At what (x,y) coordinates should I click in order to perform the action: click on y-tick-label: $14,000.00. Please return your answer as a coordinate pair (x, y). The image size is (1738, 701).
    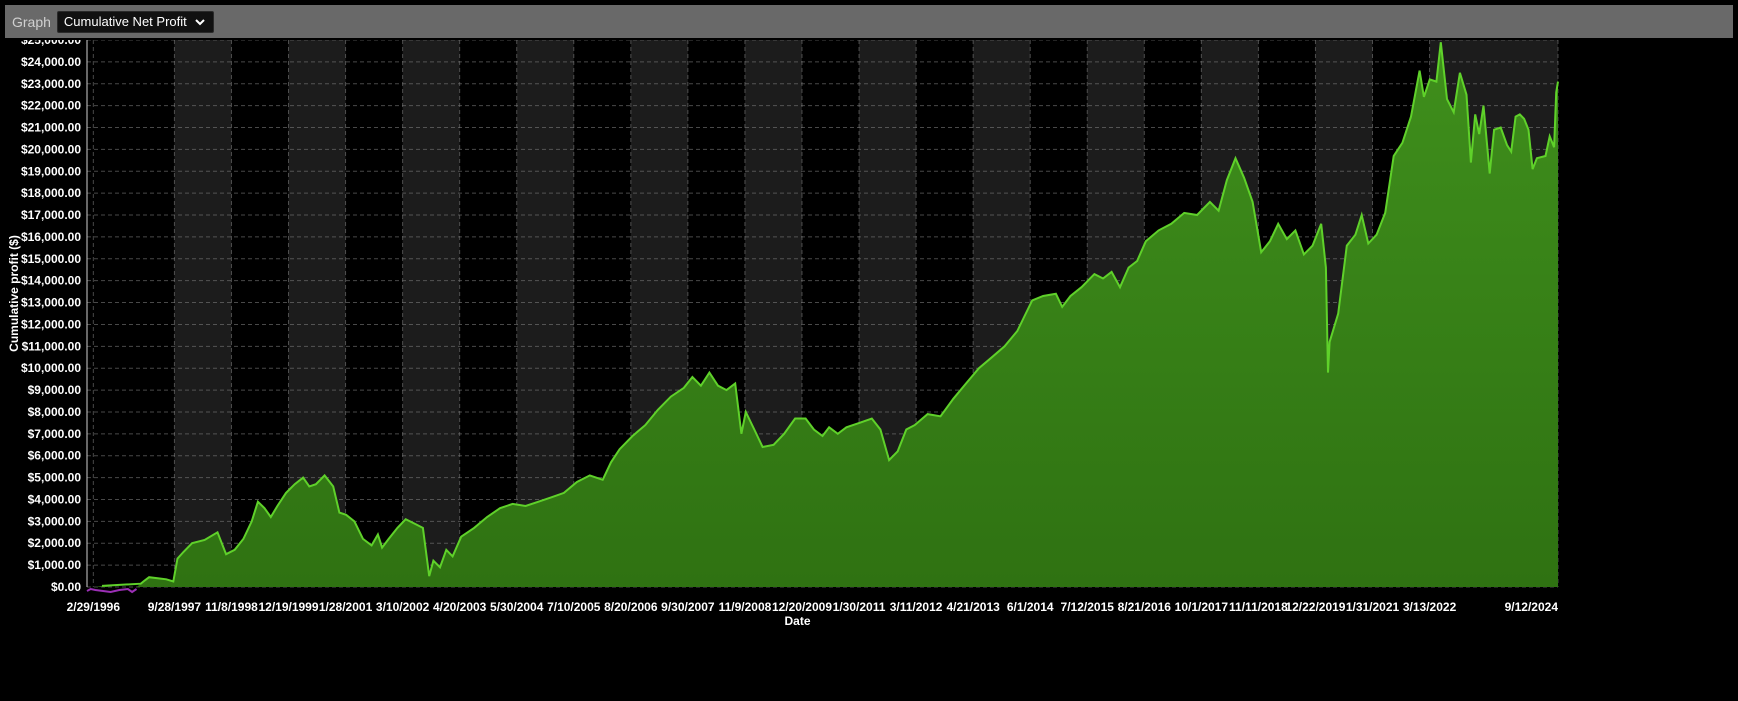
    Looking at the image, I should click on (51, 281).